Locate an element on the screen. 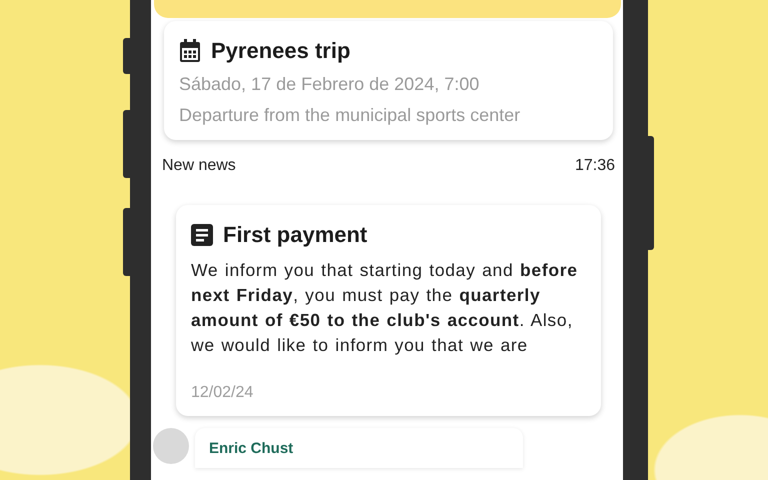 The height and width of the screenshot is (480, 768). avatar is located at coordinates (171, 446).